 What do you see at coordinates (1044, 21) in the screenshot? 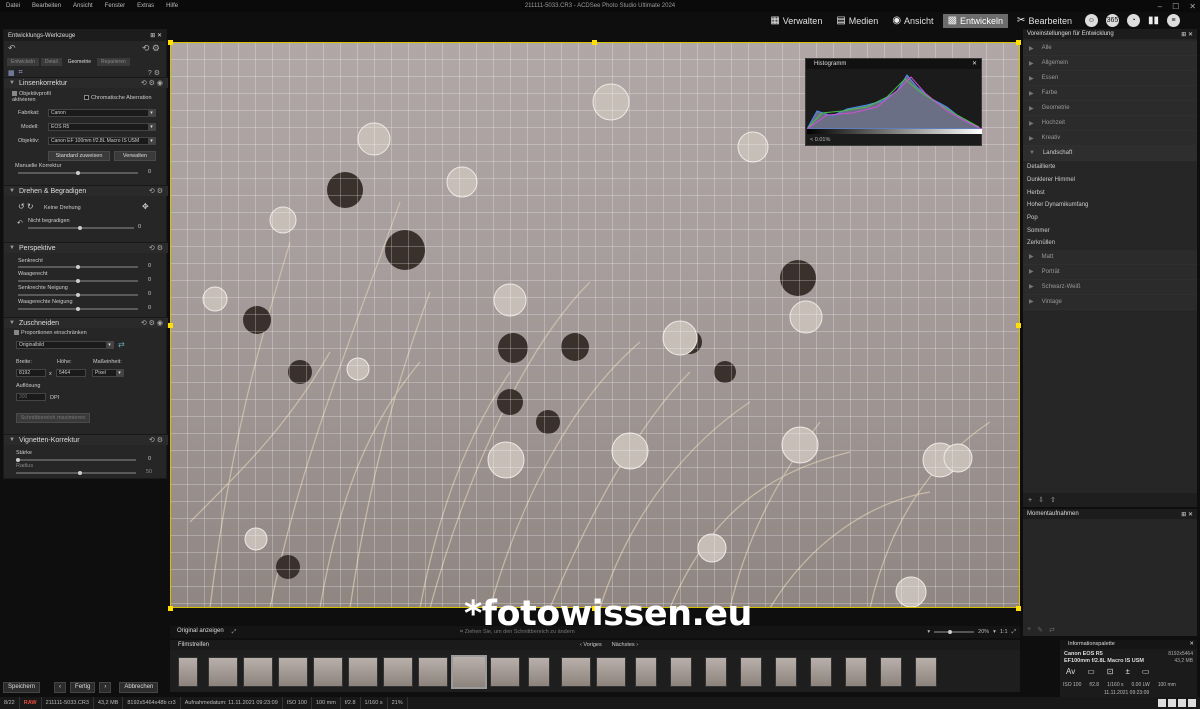
I see `mode-bearbeiten-button: ✂ Bearbeiten` at bounding box center [1044, 21].